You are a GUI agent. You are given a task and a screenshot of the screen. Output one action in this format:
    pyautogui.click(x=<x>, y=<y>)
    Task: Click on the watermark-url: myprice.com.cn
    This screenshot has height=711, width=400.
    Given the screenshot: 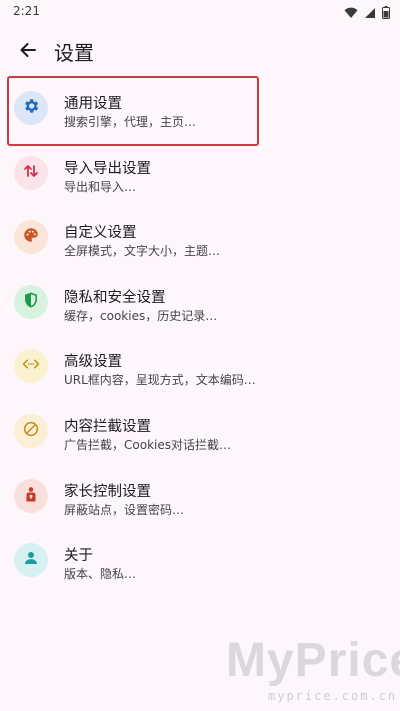 What is the action you would take?
    pyautogui.click(x=333, y=696)
    